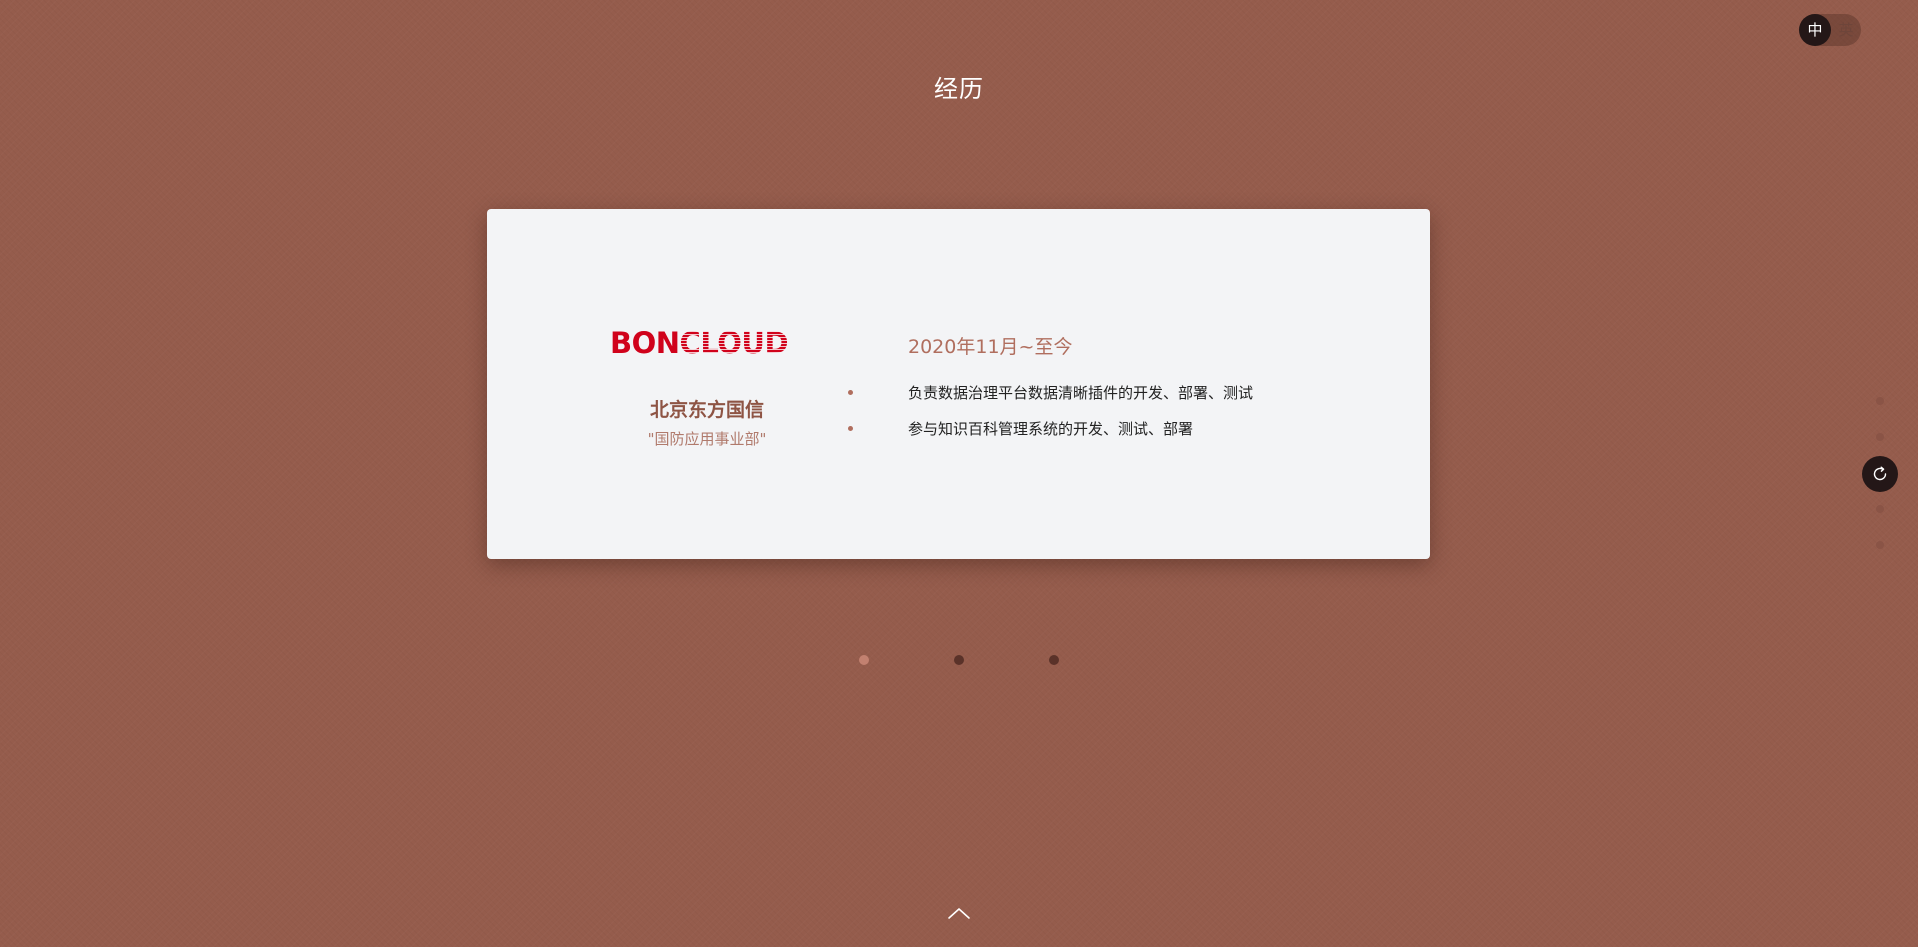 This screenshot has width=1918, height=947. Describe the element at coordinates (990, 347) in the screenshot. I see `employment-period: 2020年11月~至今` at that location.